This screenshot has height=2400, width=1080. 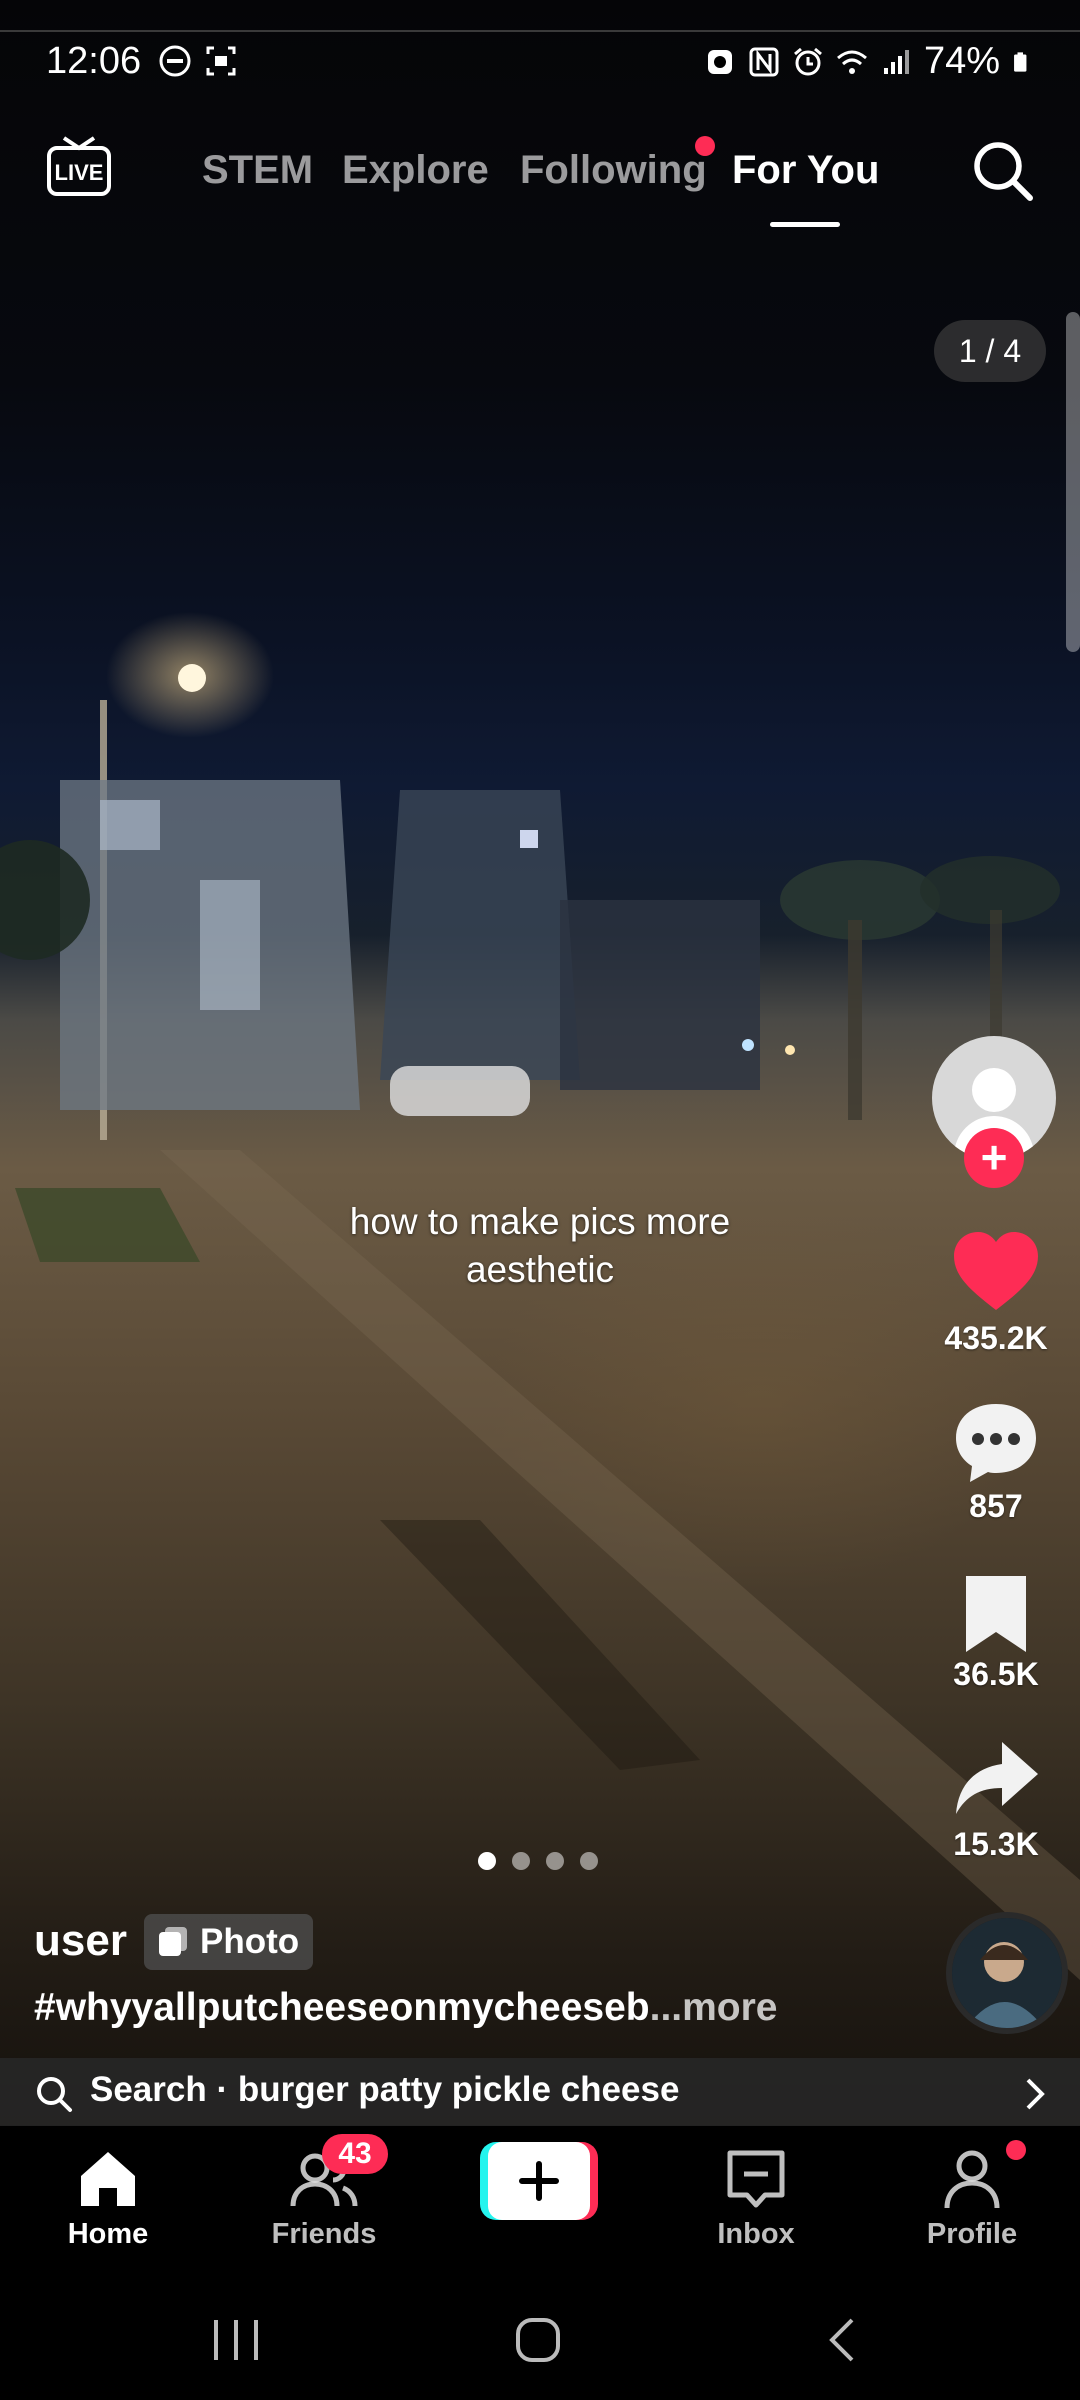 What do you see at coordinates (79, 172) in the screenshot?
I see `svg-text: LIVE` at bounding box center [79, 172].